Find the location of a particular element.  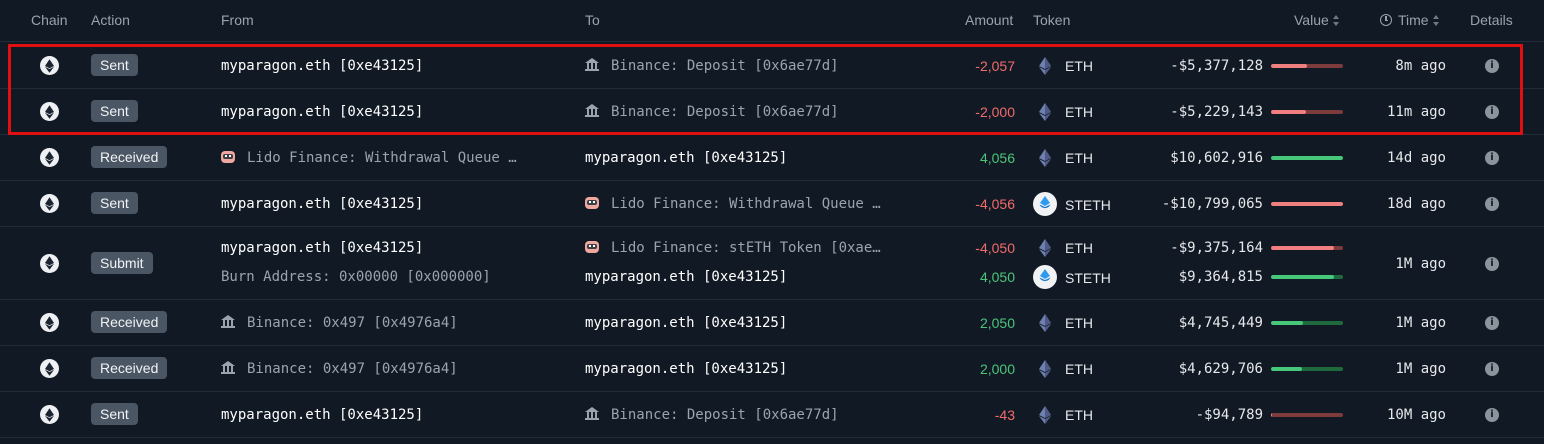

usd-value: $10,602,916 is located at coordinates (1216, 158).